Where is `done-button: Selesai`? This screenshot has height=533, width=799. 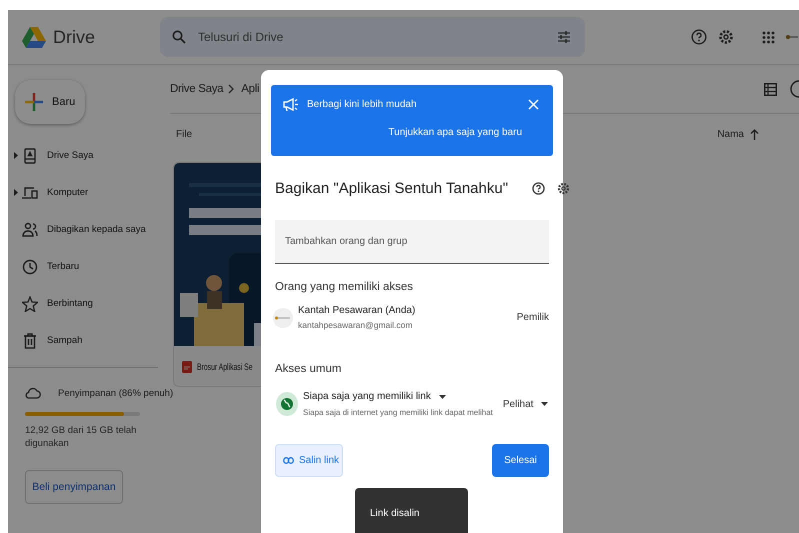 done-button: Selesai is located at coordinates (520, 460).